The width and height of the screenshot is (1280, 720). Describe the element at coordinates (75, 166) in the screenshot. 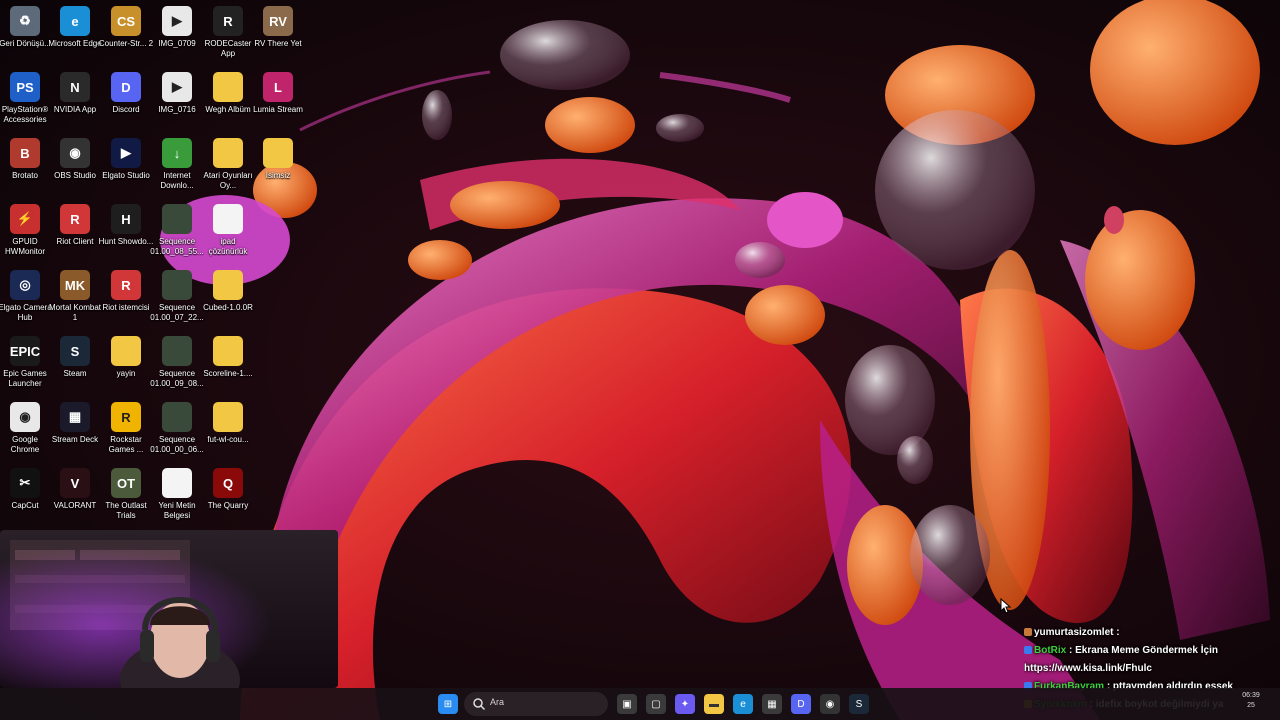

I see `desktop-shortcut: ◉ OBS Studio` at that location.